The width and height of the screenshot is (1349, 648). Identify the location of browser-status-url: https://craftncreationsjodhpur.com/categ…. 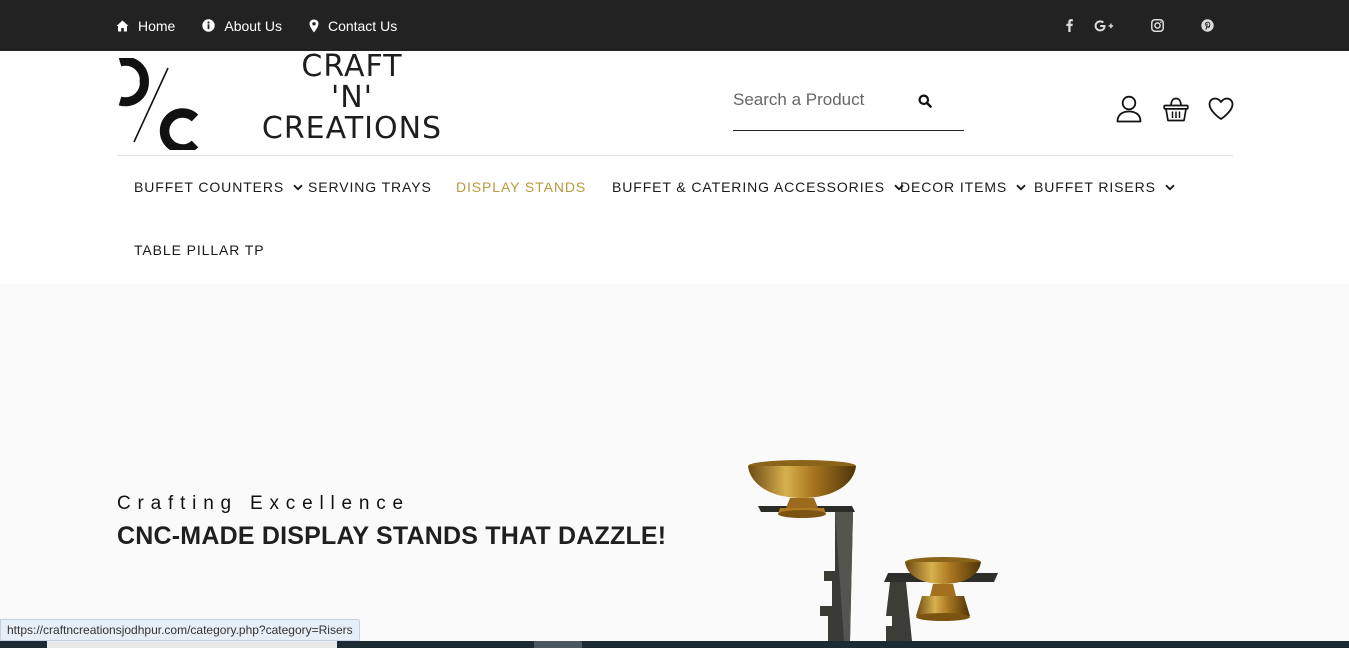
(180, 630).